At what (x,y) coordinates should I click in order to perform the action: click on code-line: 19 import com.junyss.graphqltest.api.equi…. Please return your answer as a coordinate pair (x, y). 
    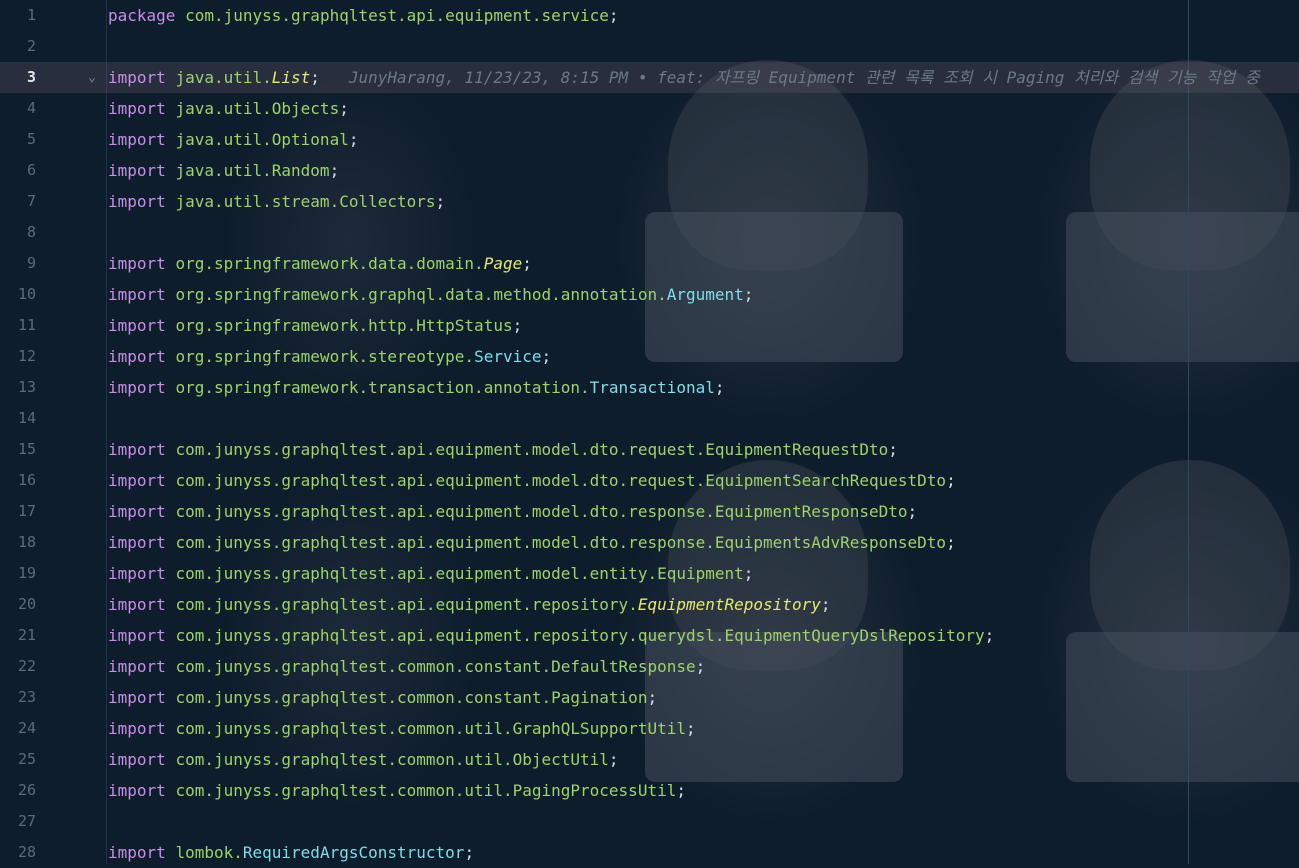
    Looking at the image, I should click on (649, 573).